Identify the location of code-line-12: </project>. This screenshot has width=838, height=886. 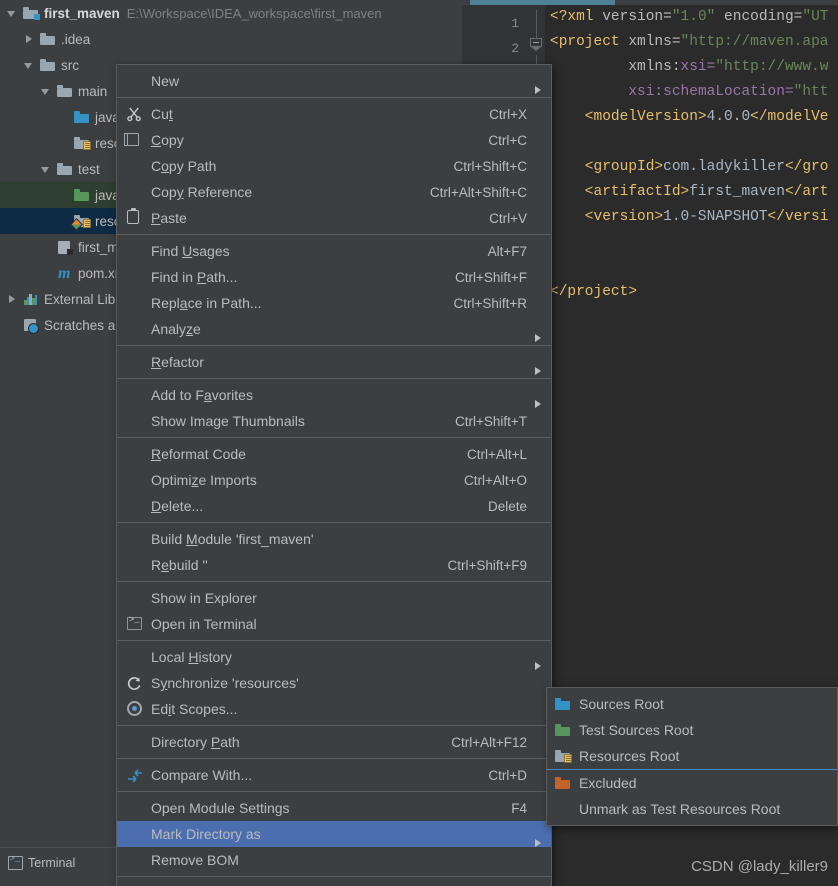
(594, 292).